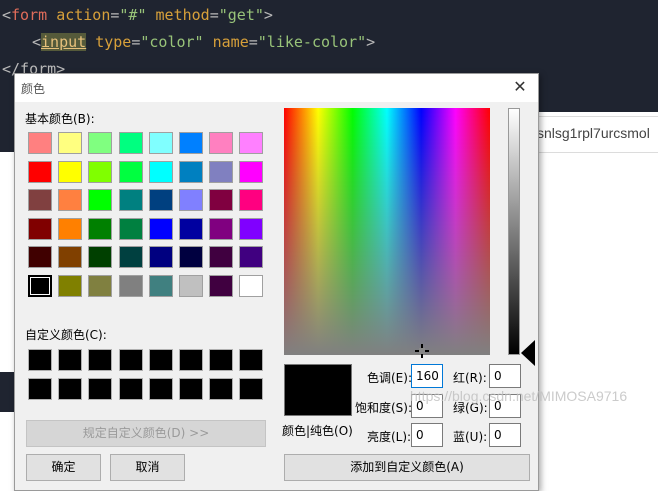  What do you see at coordinates (427, 376) in the screenshot?
I see `hue-field` at bounding box center [427, 376].